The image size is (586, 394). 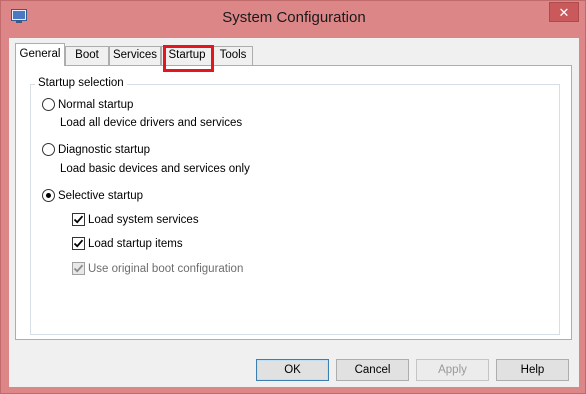 I want to click on radio-button-checked-icon, so click(x=48, y=195).